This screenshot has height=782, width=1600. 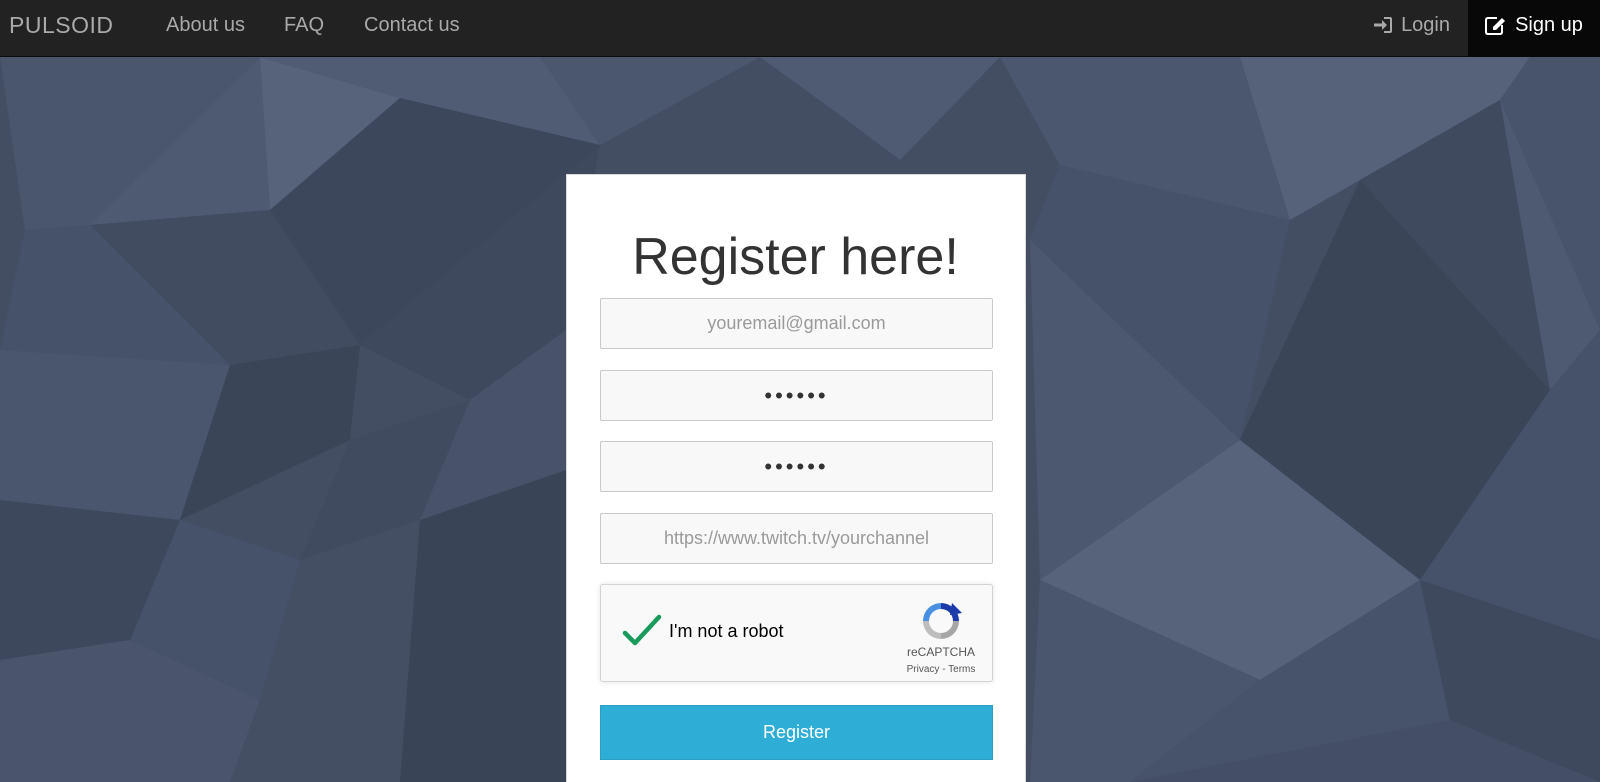 What do you see at coordinates (796, 323) in the screenshot?
I see `email-field` at bounding box center [796, 323].